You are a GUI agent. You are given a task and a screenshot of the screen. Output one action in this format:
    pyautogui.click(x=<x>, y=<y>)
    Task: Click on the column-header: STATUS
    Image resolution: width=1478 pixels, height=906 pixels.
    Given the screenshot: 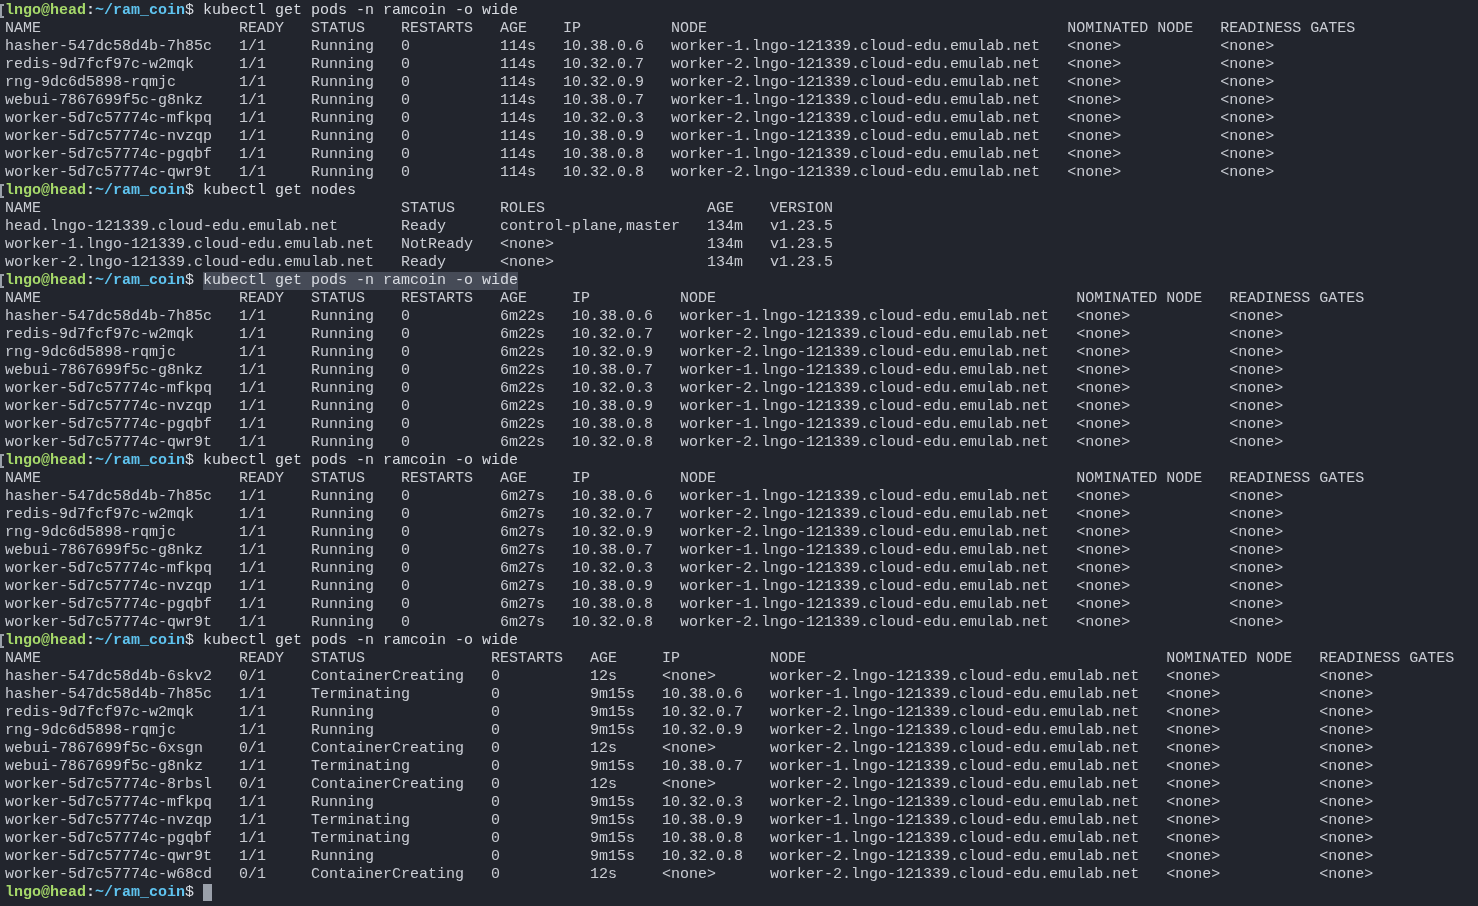 What is the action you would take?
    pyautogui.click(x=338, y=658)
    